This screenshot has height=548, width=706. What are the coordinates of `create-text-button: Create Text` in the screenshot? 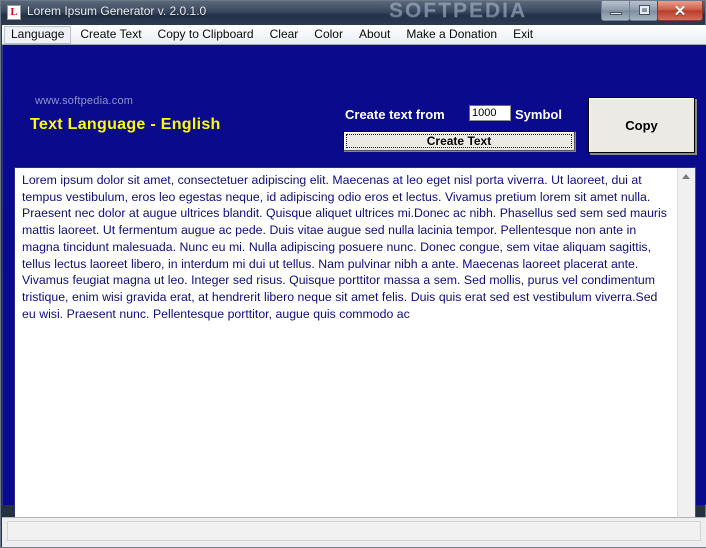 It's located at (459, 141).